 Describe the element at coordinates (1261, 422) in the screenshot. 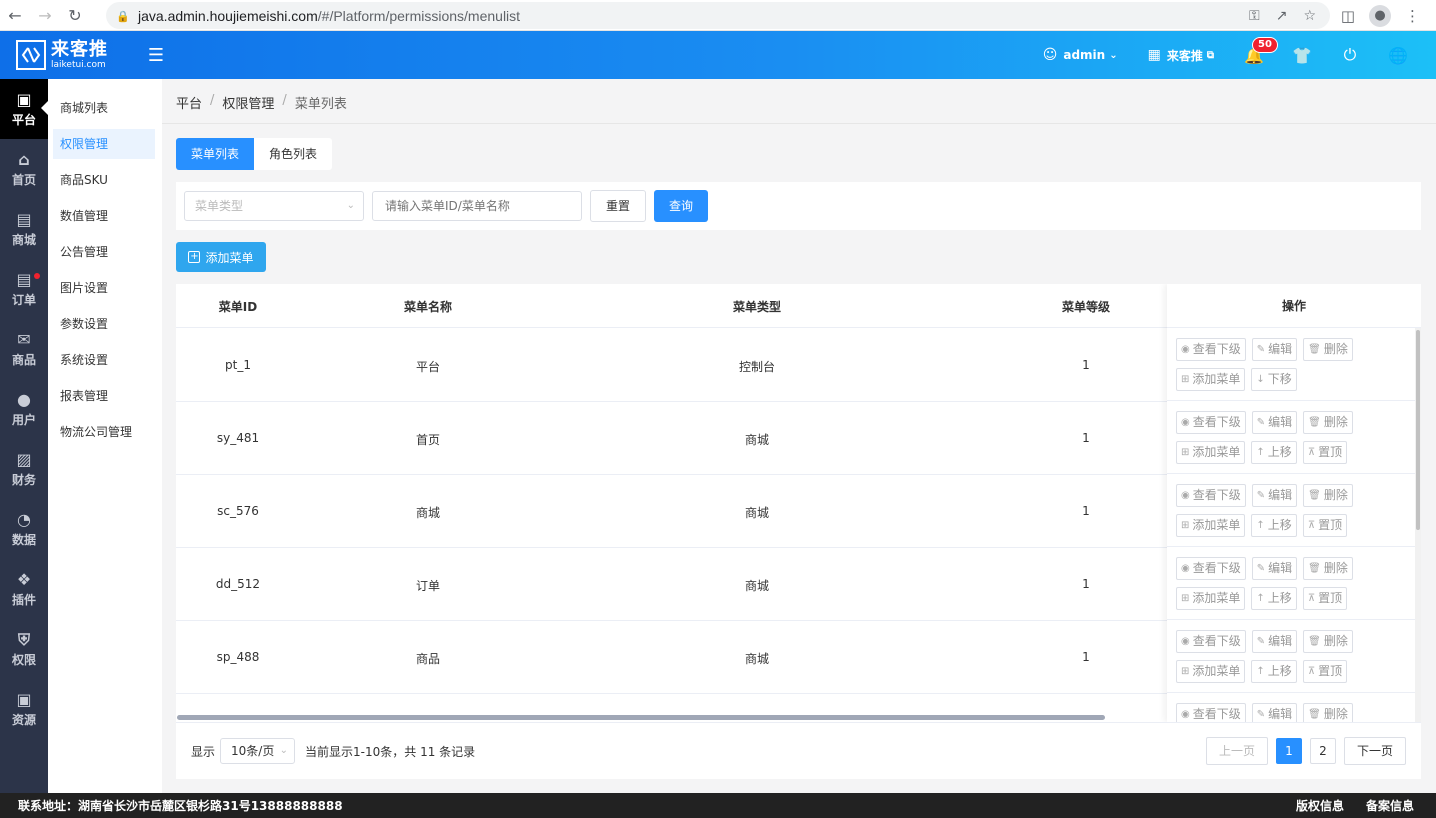

I see `edit-icon: ✎` at that location.